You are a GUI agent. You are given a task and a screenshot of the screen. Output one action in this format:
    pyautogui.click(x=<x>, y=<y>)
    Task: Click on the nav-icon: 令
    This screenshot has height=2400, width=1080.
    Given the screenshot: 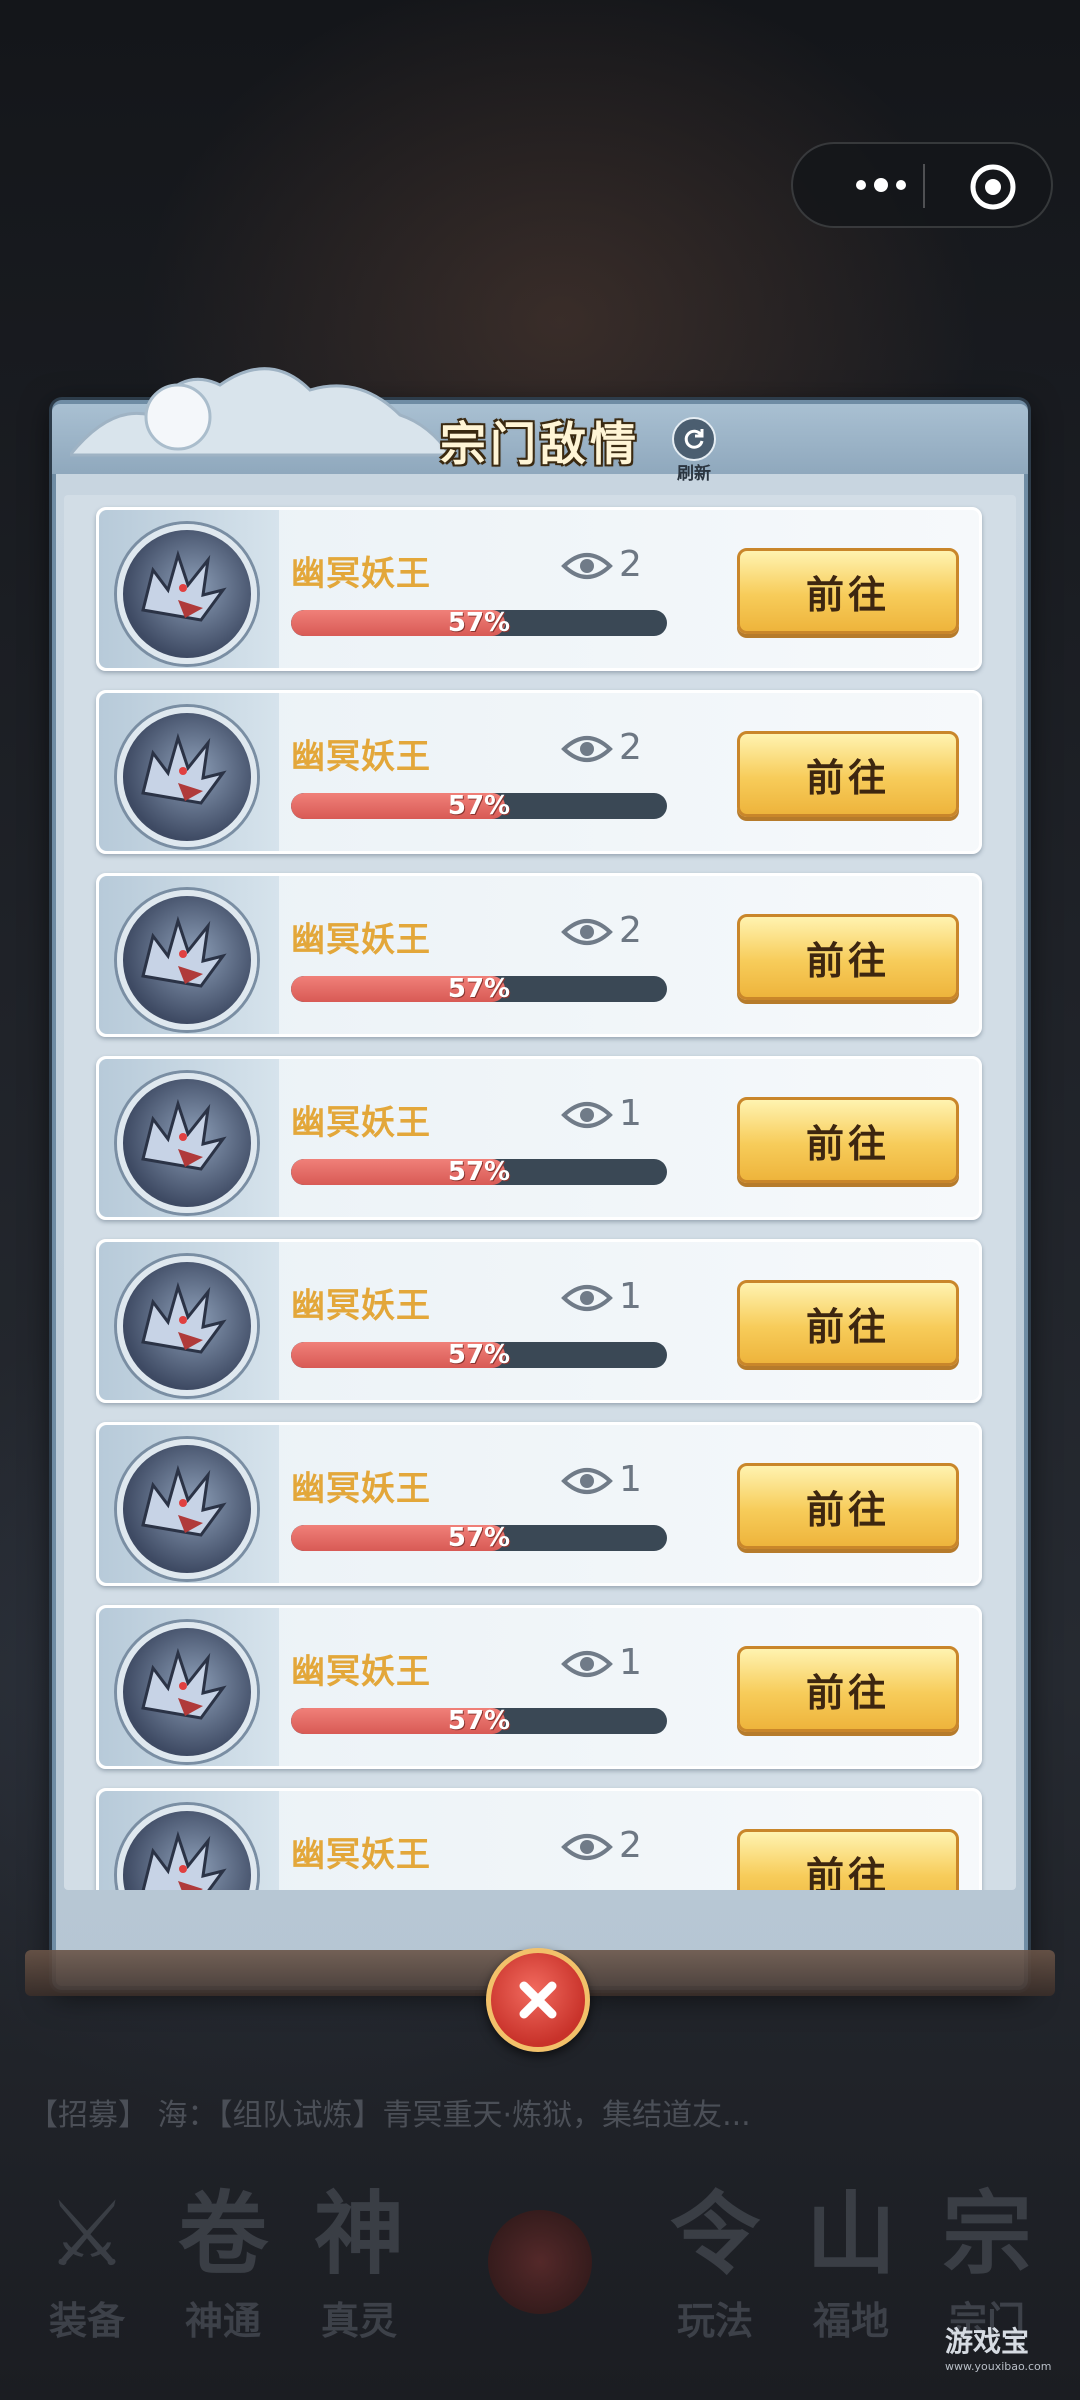 What is the action you would take?
    pyautogui.click(x=715, y=2234)
    